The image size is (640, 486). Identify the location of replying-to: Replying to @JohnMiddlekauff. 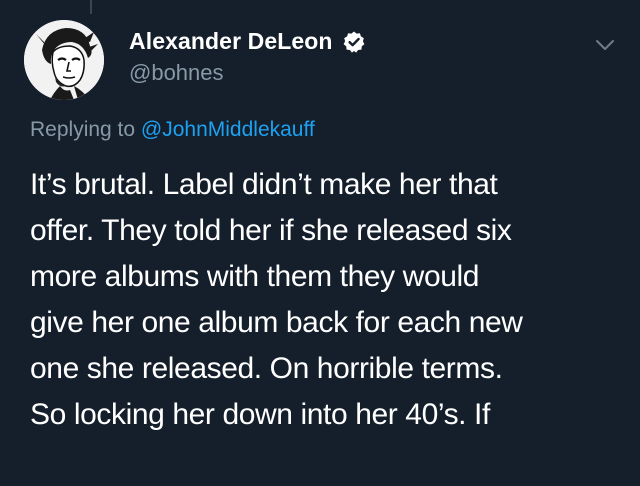
(172, 130).